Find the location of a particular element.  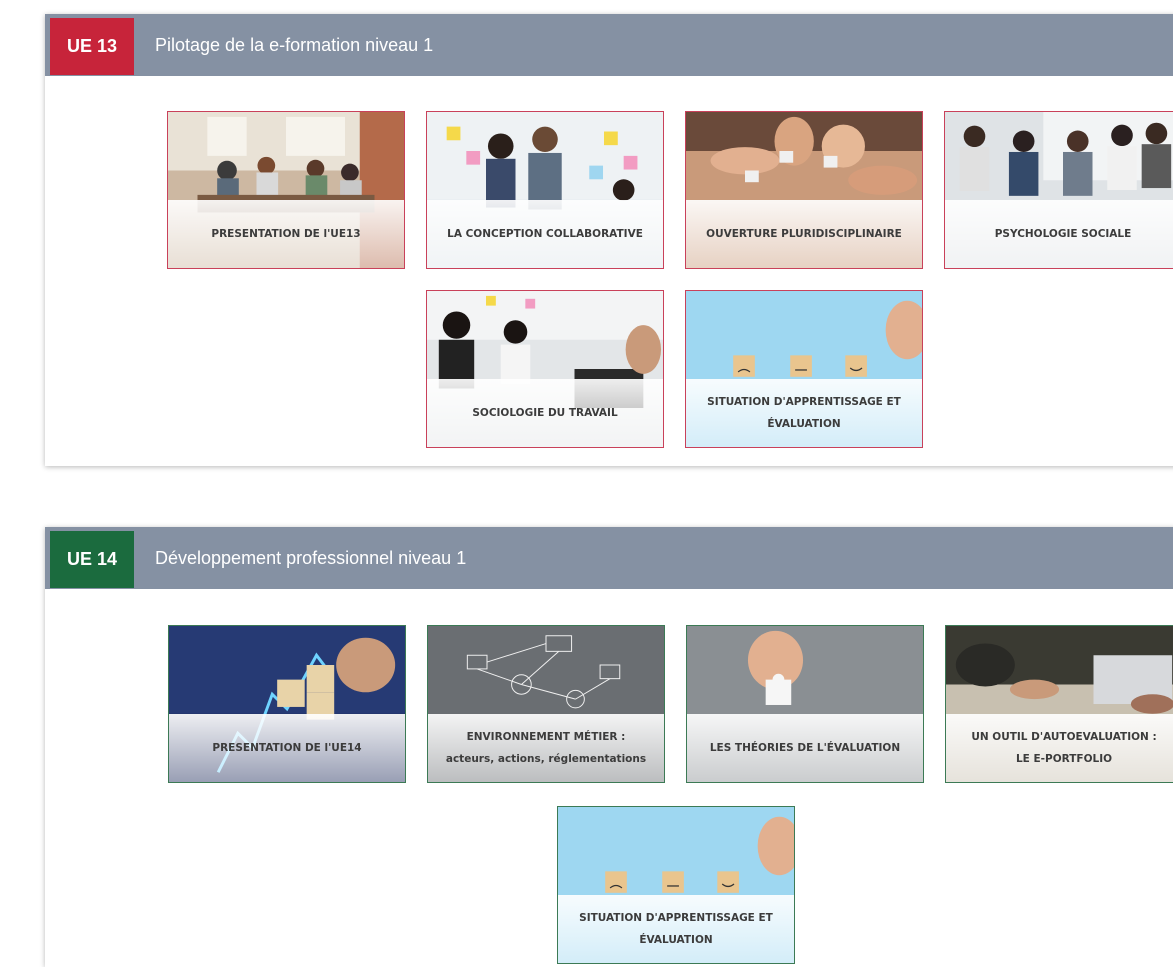

course-card-conception-collaborative: LA CONCEPTION COLLABORATIVE is located at coordinates (545, 190).